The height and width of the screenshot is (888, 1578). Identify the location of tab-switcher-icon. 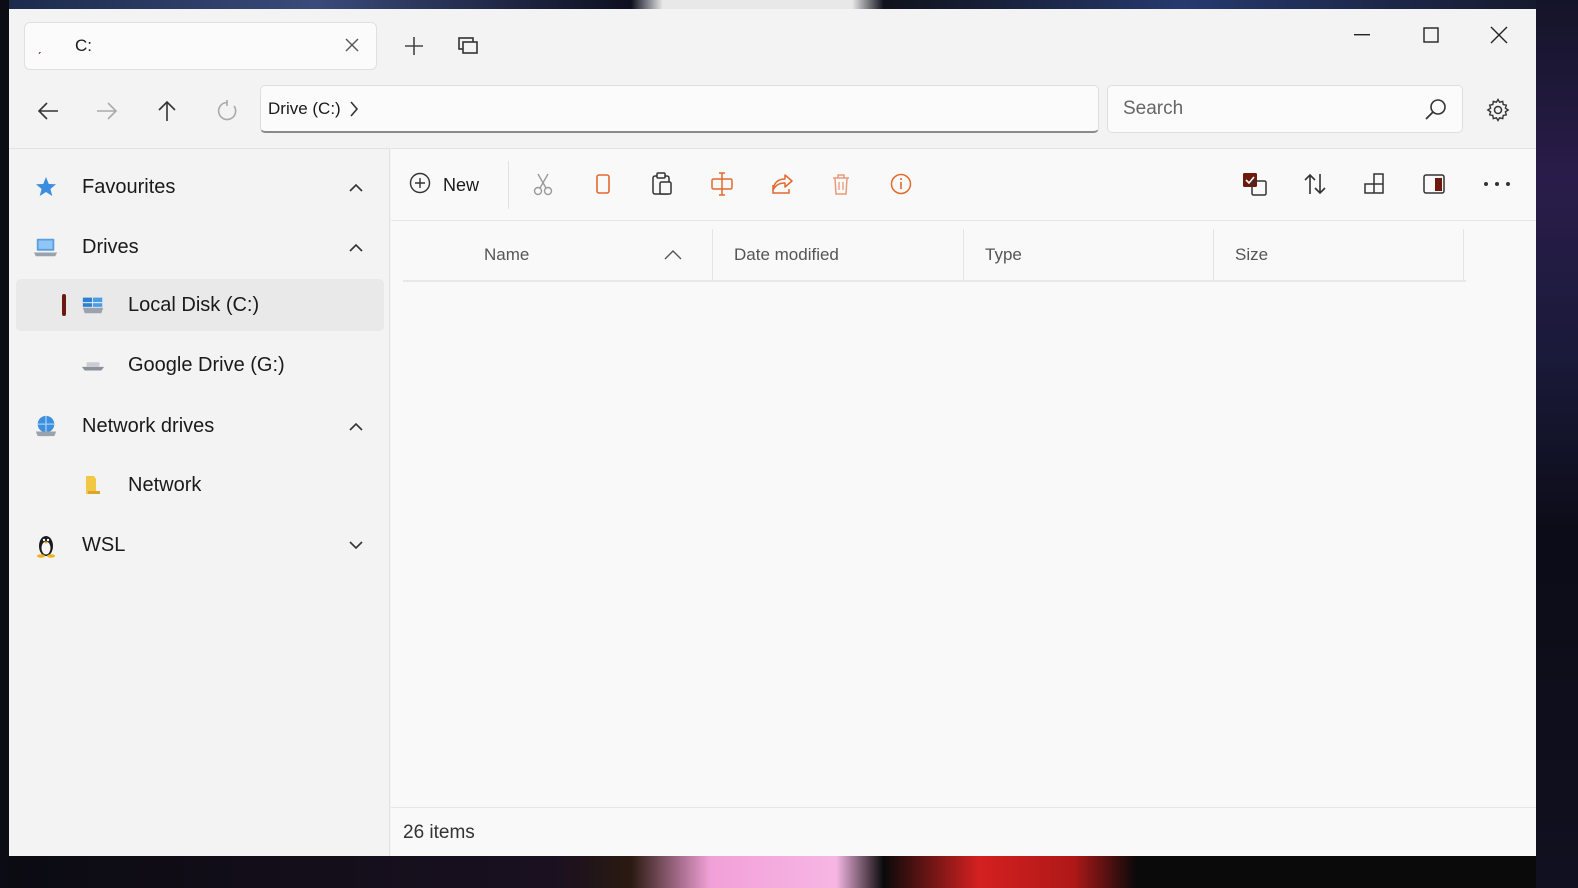
(468, 46).